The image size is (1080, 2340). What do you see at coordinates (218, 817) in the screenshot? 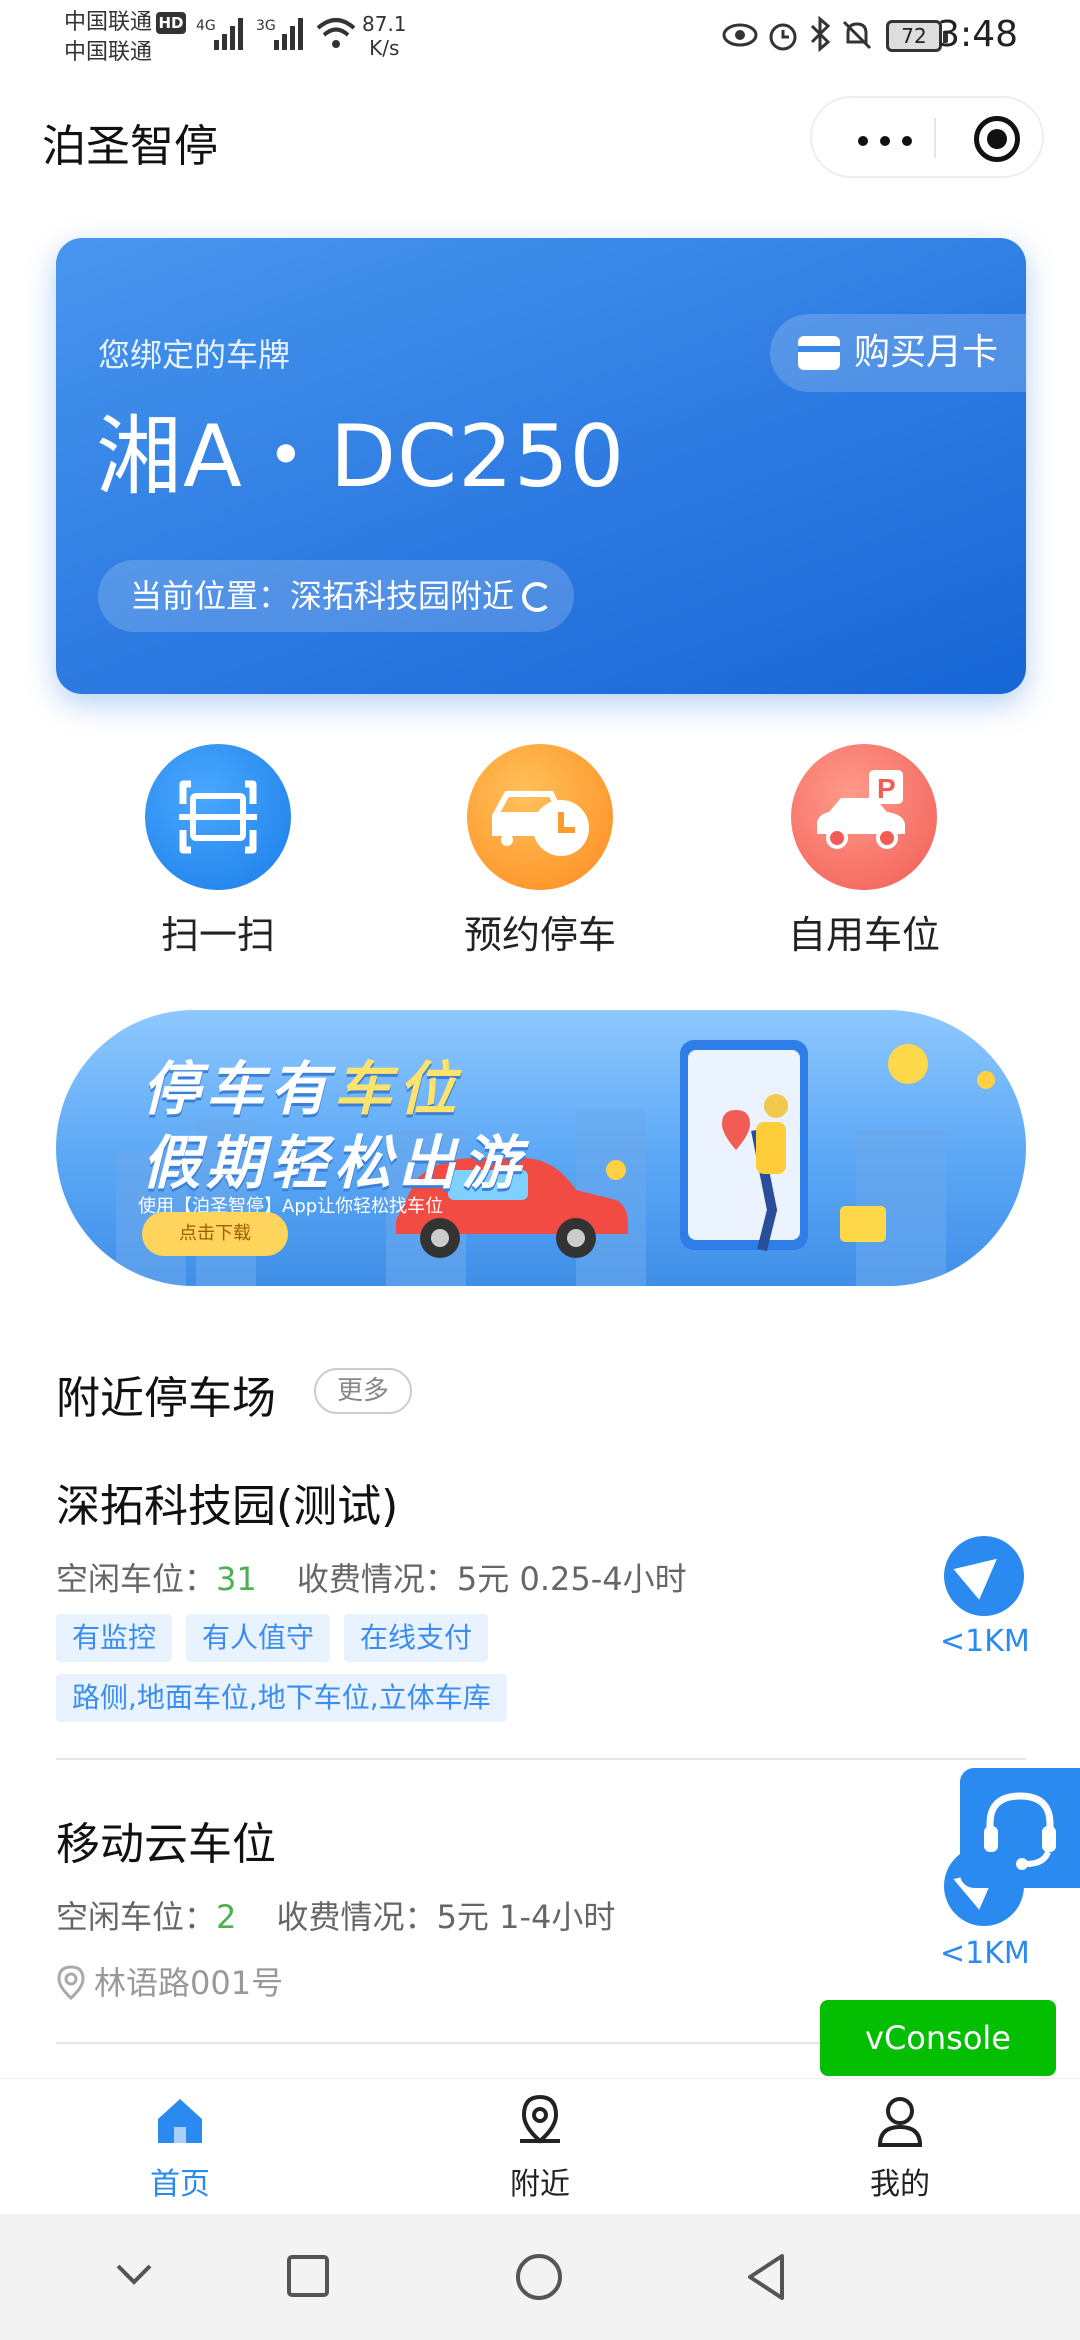
I see `scan-icon` at bounding box center [218, 817].